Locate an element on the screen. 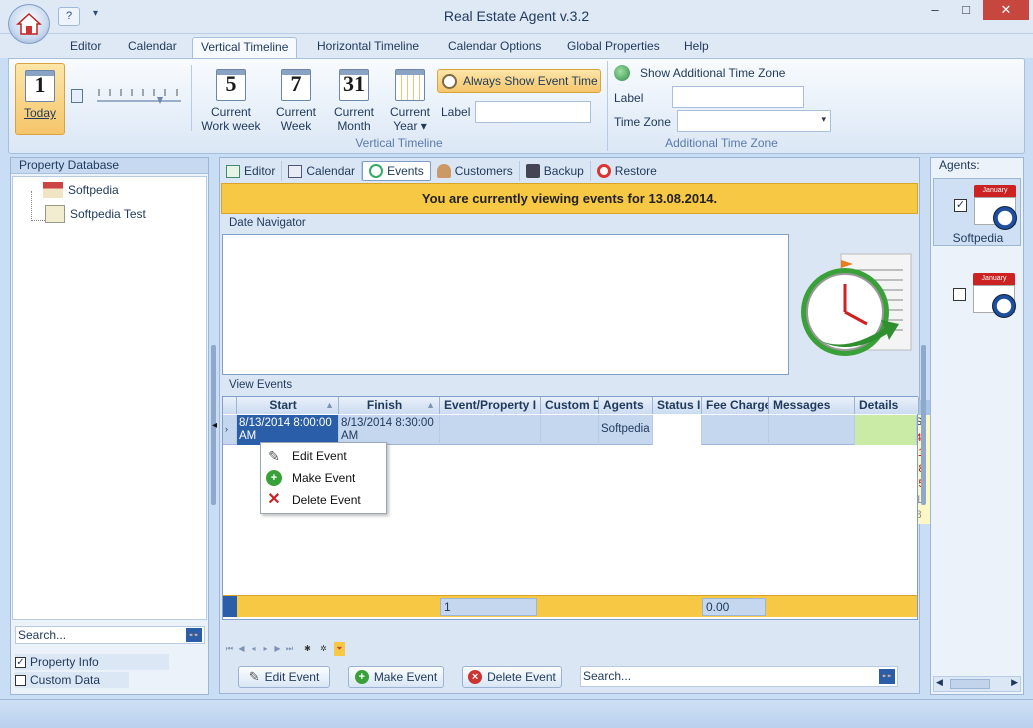 The width and height of the screenshot is (1033, 728). toggle-label: Show Additional Time Zone is located at coordinates (713, 73).